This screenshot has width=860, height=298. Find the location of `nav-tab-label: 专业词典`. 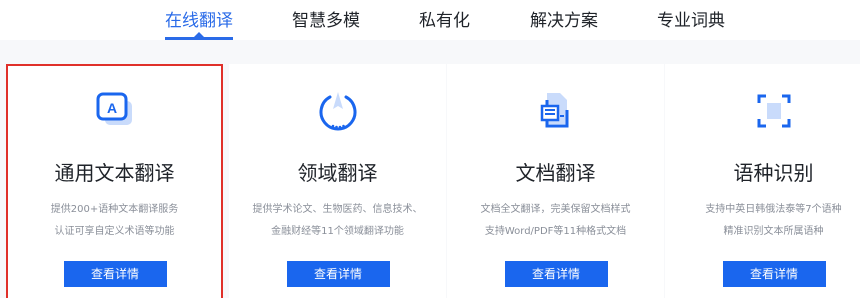

nav-tab-label: 专业词典 is located at coordinates (691, 21).